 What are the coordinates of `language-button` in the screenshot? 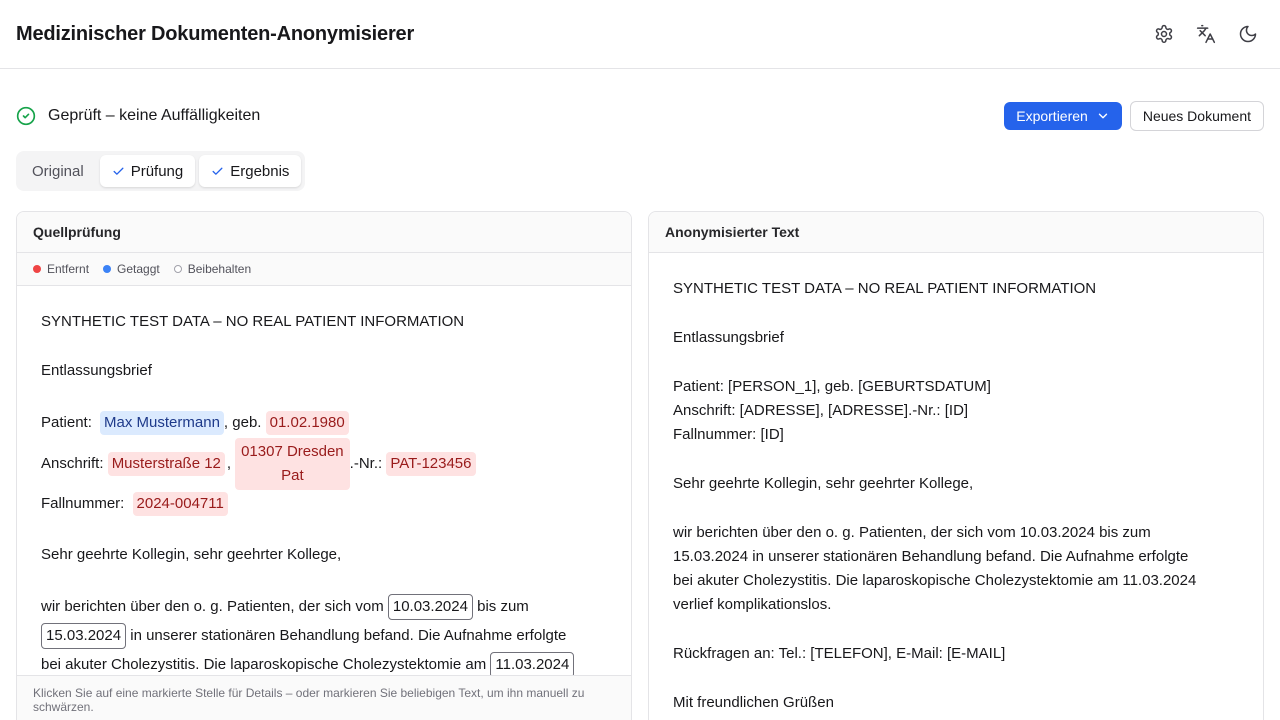 It's located at (1206, 34).